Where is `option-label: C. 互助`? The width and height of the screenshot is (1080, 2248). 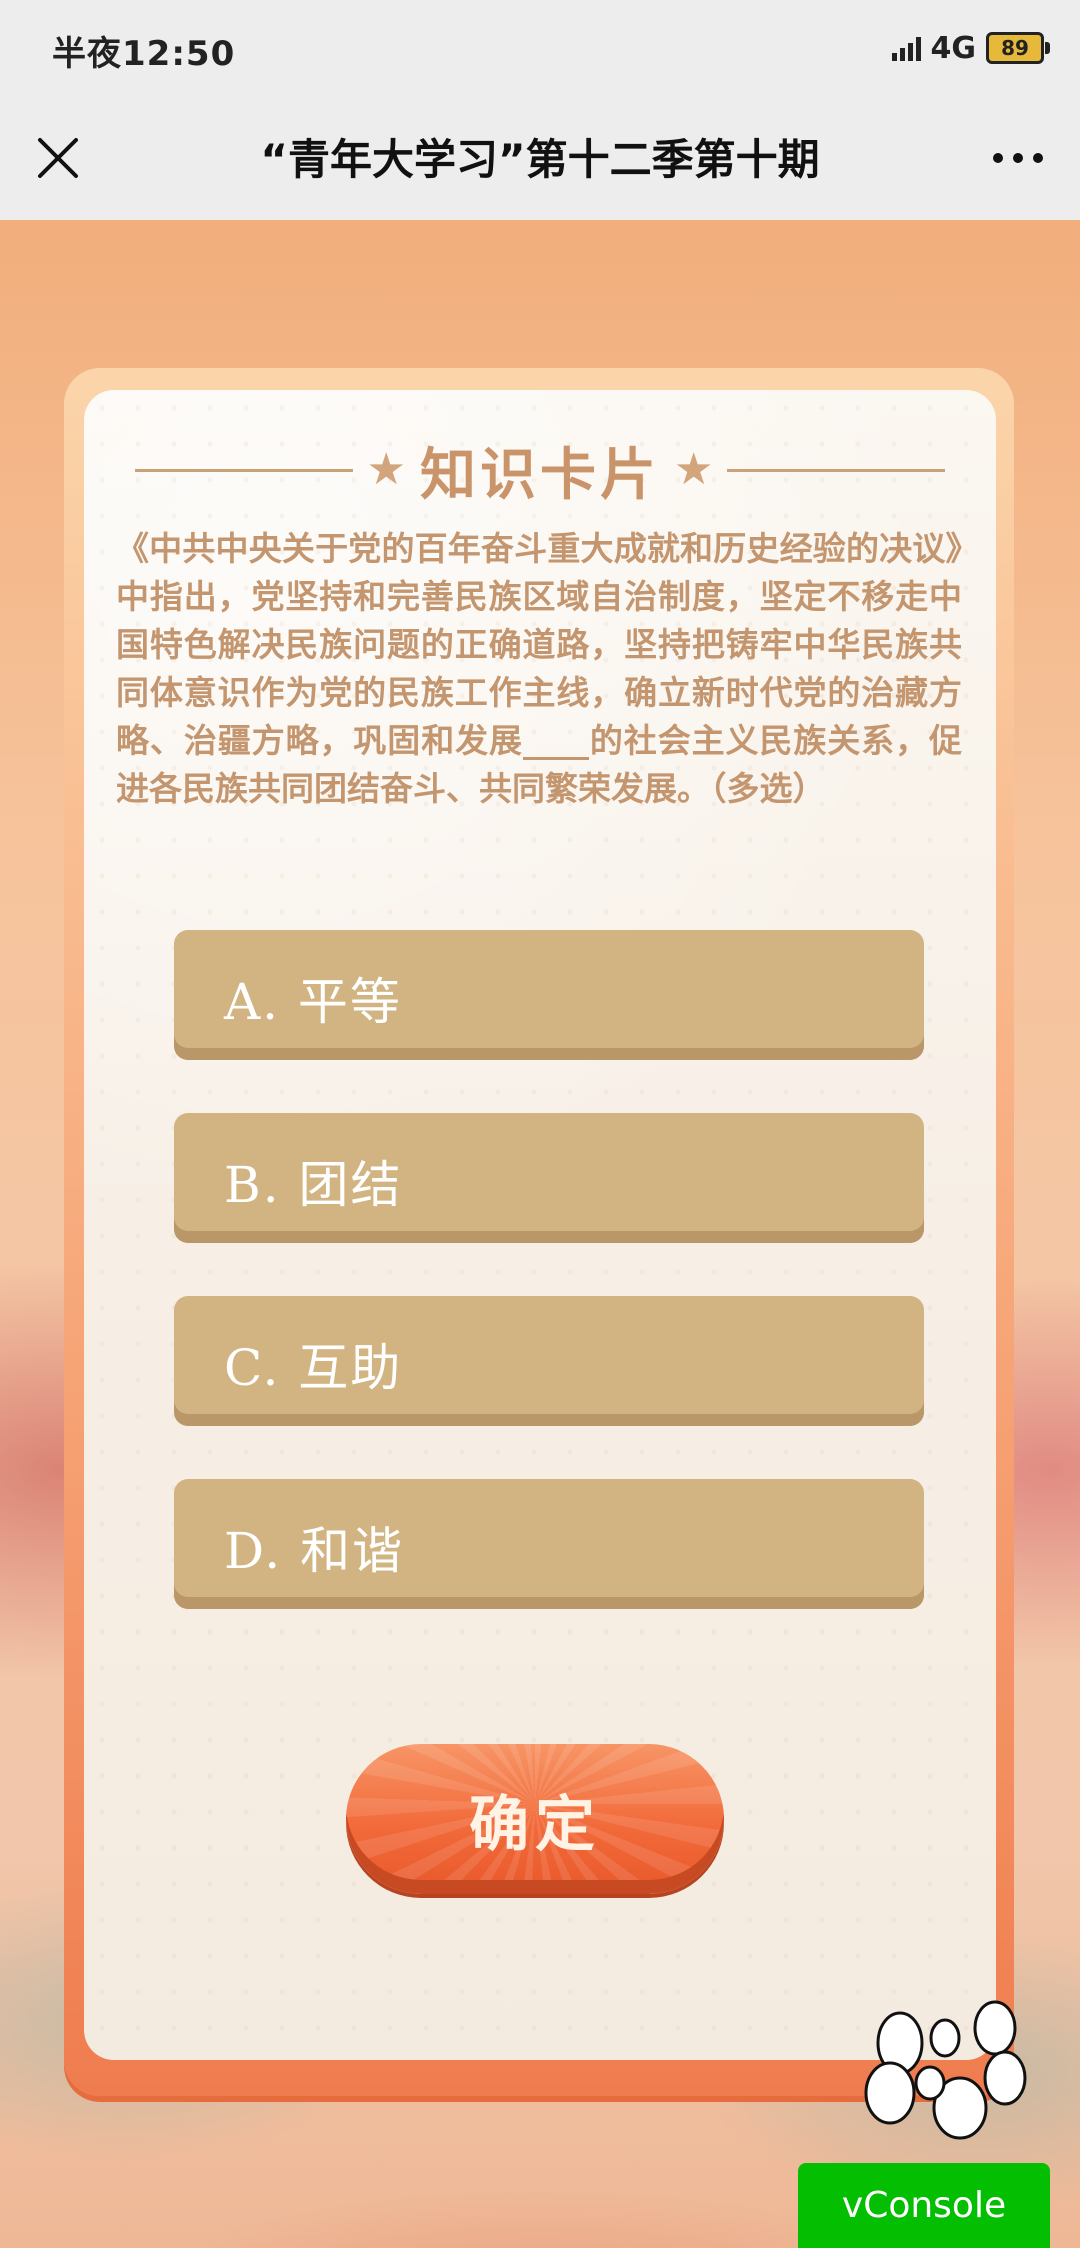 option-label: C. 互助 is located at coordinates (313, 1368).